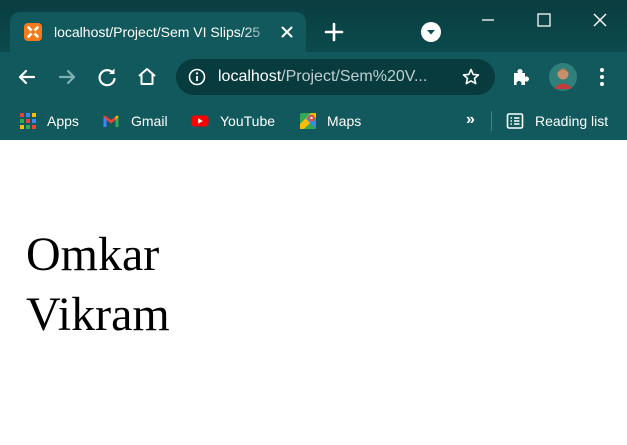 This screenshot has height=445, width=627. I want to click on bookmark-youtube: YouTube, so click(236, 121).